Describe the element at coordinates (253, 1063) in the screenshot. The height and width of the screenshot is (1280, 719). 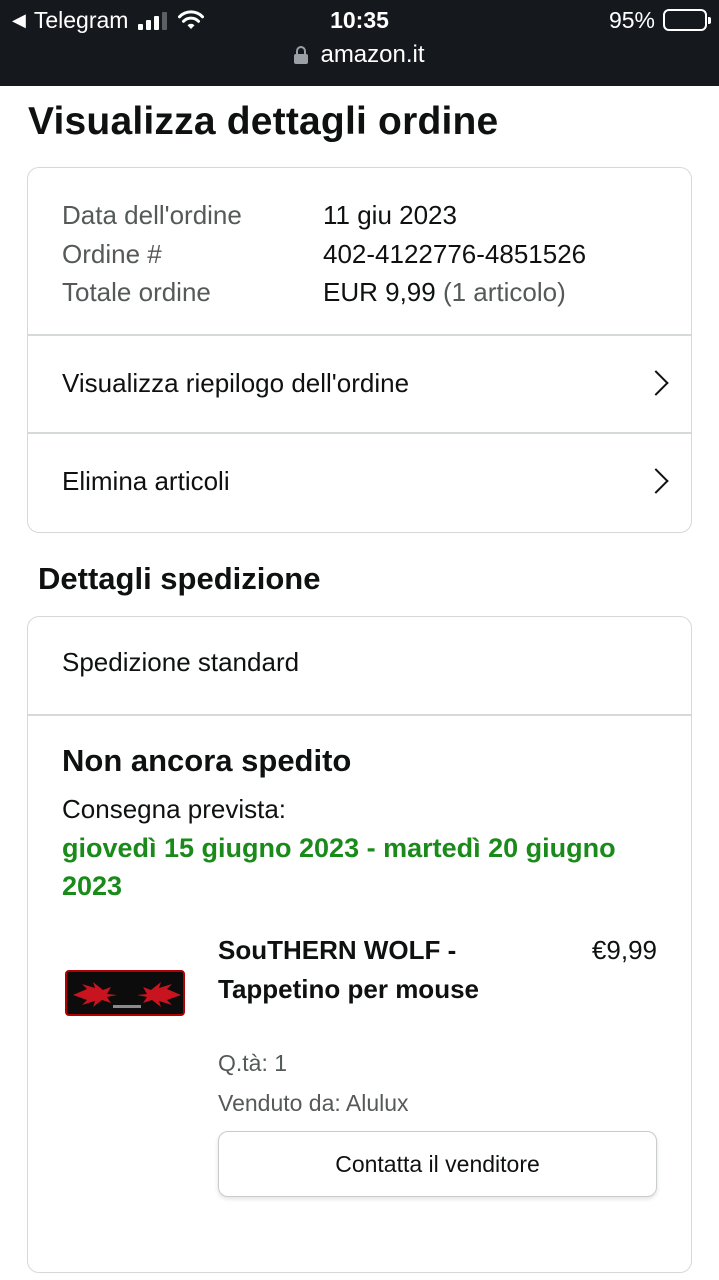
I see `product-quantity: Q.tà: 1` at that location.